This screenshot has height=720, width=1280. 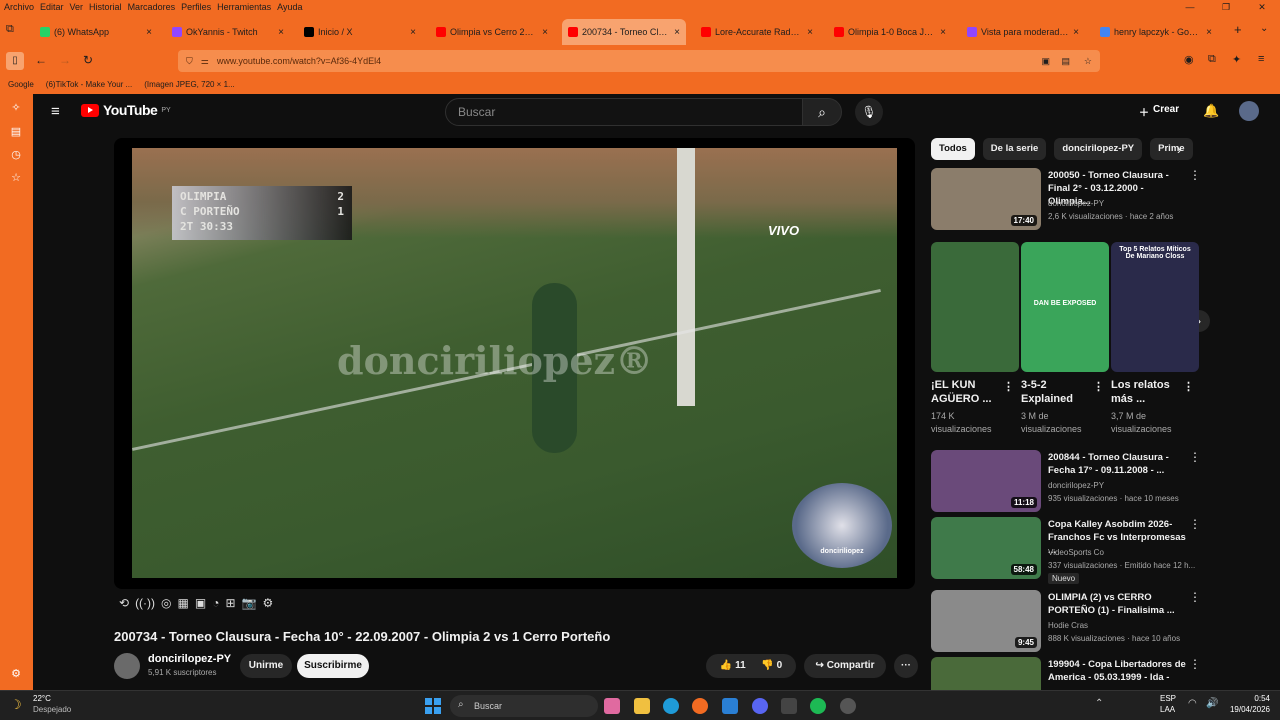 I want to click on weather-icon: ☽, so click(x=16, y=705).